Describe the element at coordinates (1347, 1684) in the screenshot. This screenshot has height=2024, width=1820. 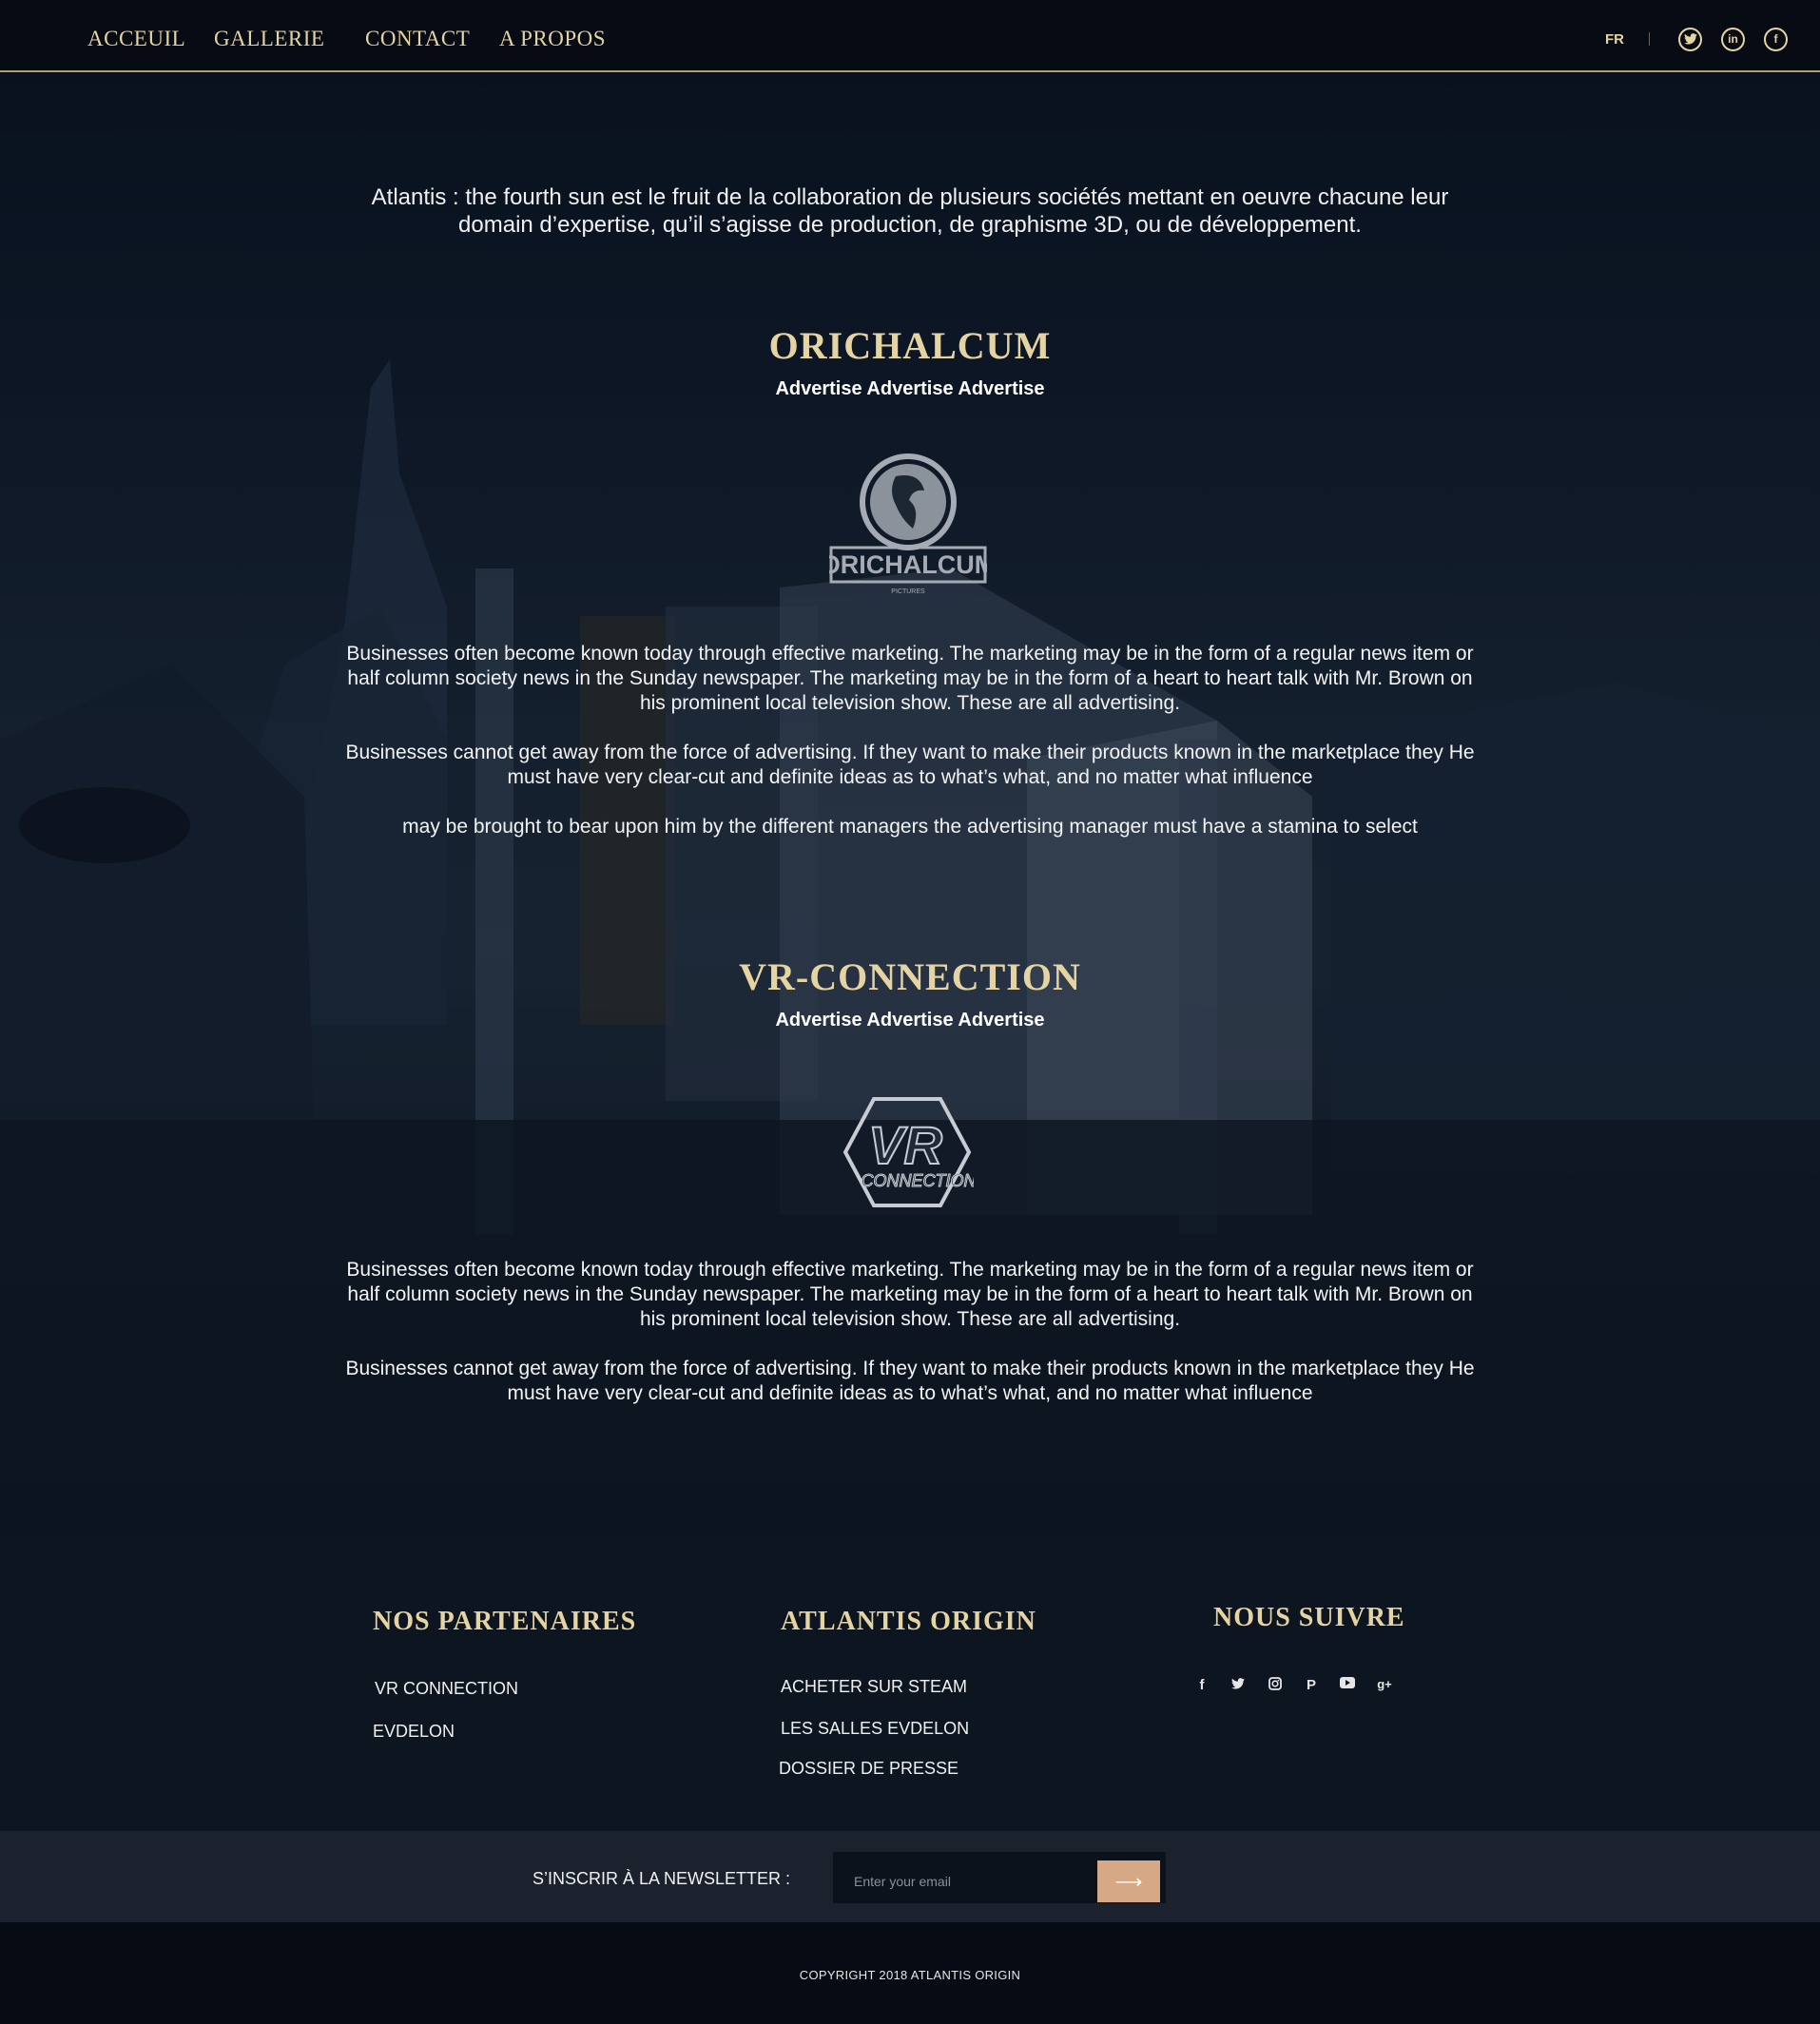
I see `youtube-icon` at that location.